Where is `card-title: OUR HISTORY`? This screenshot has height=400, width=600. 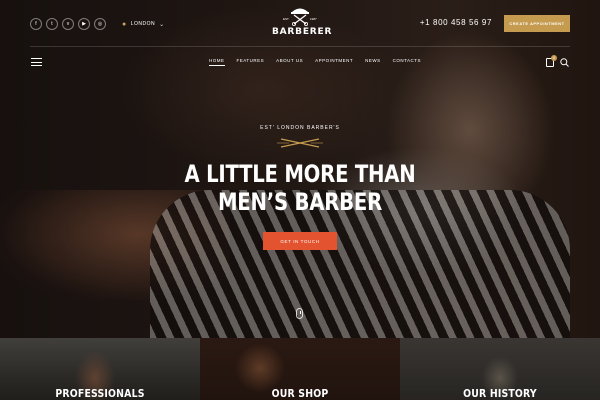 card-title: OUR HISTORY is located at coordinates (500, 393).